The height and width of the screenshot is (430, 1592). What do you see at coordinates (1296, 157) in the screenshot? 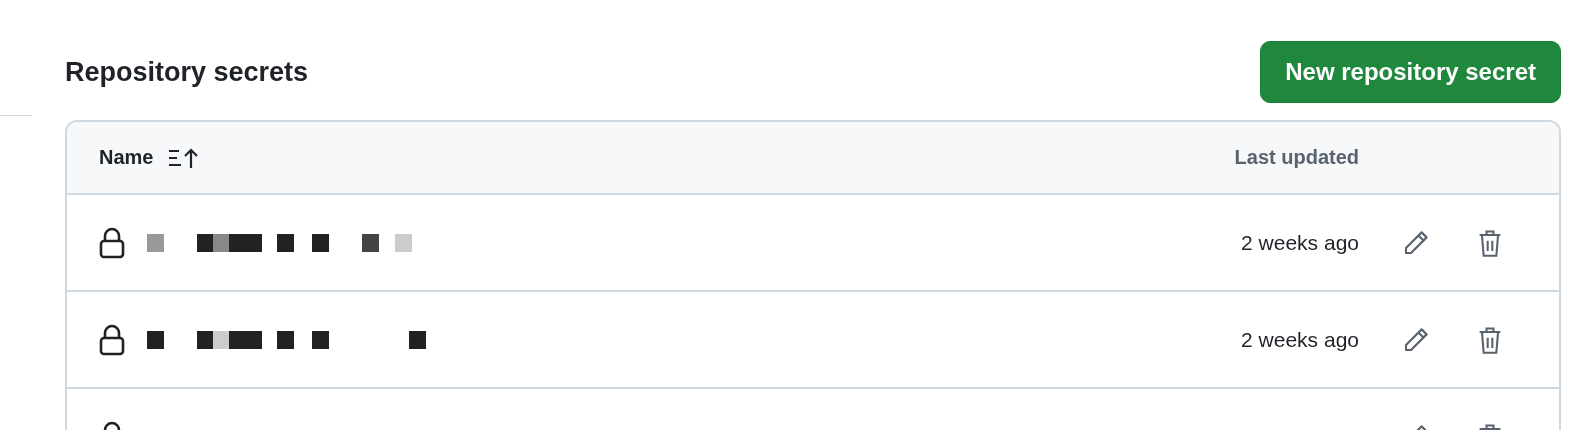
I see `column-header: Last updated` at bounding box center [1296, 157].